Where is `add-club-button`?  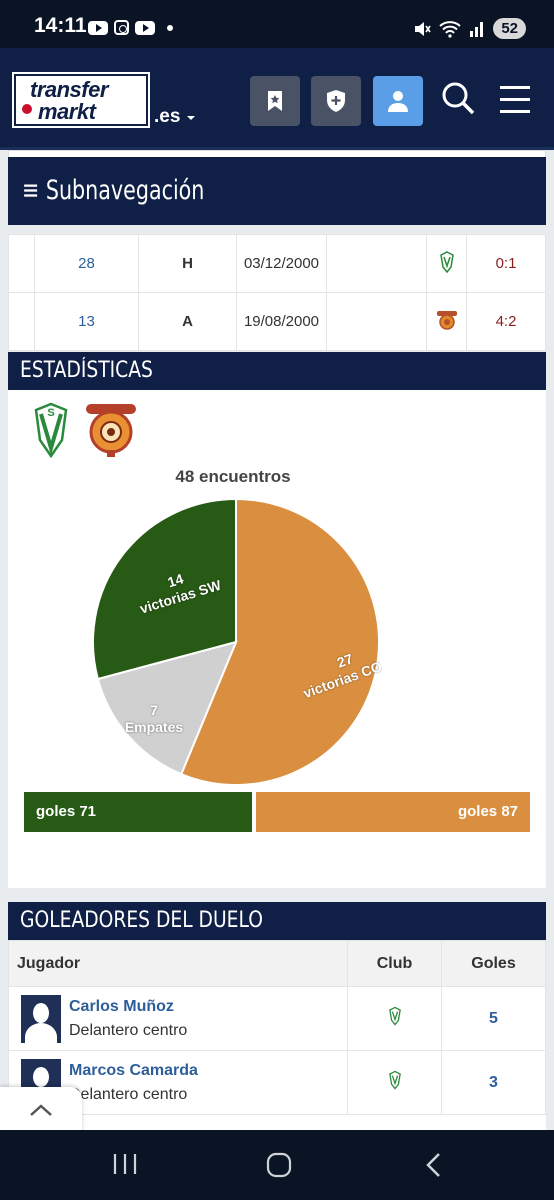 add-club-button is located at coordinates (336, 101).